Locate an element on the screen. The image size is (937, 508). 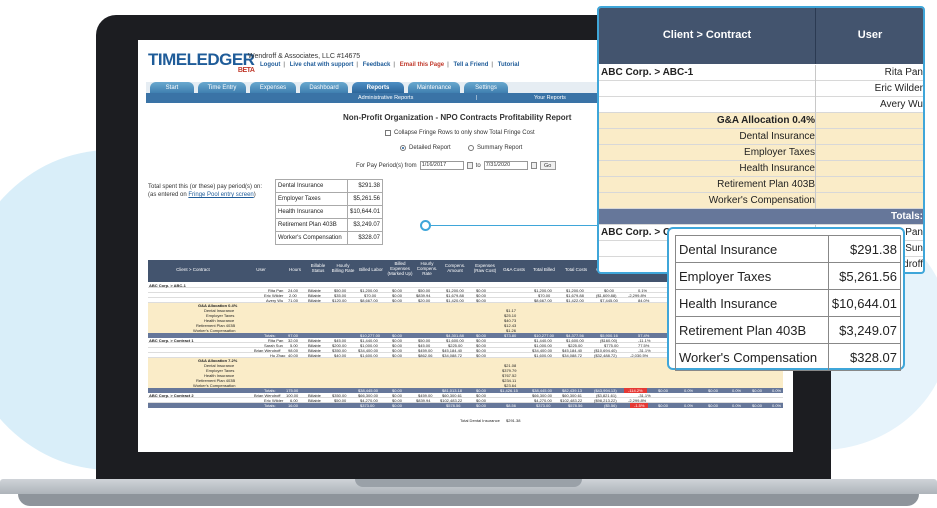
tab-settings: Settings is located at coordinates (486, 87).